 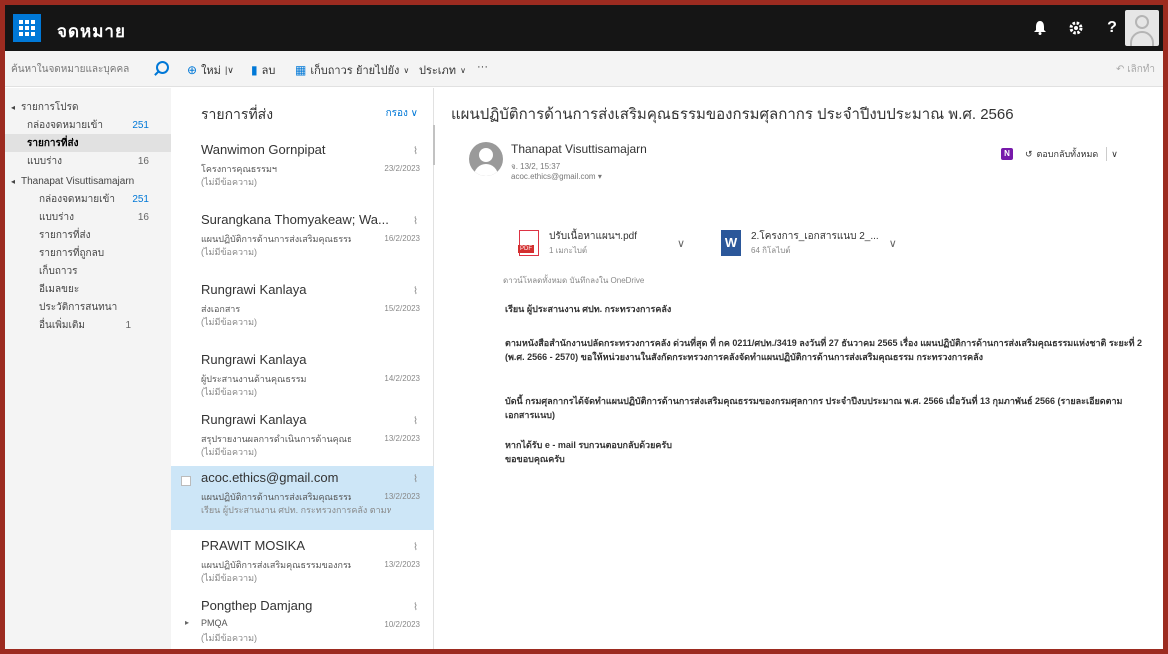 What do you see at coordinates (486, 159) in the screenshot?
I see `sender-avatar` at bounding box center [486, 159].